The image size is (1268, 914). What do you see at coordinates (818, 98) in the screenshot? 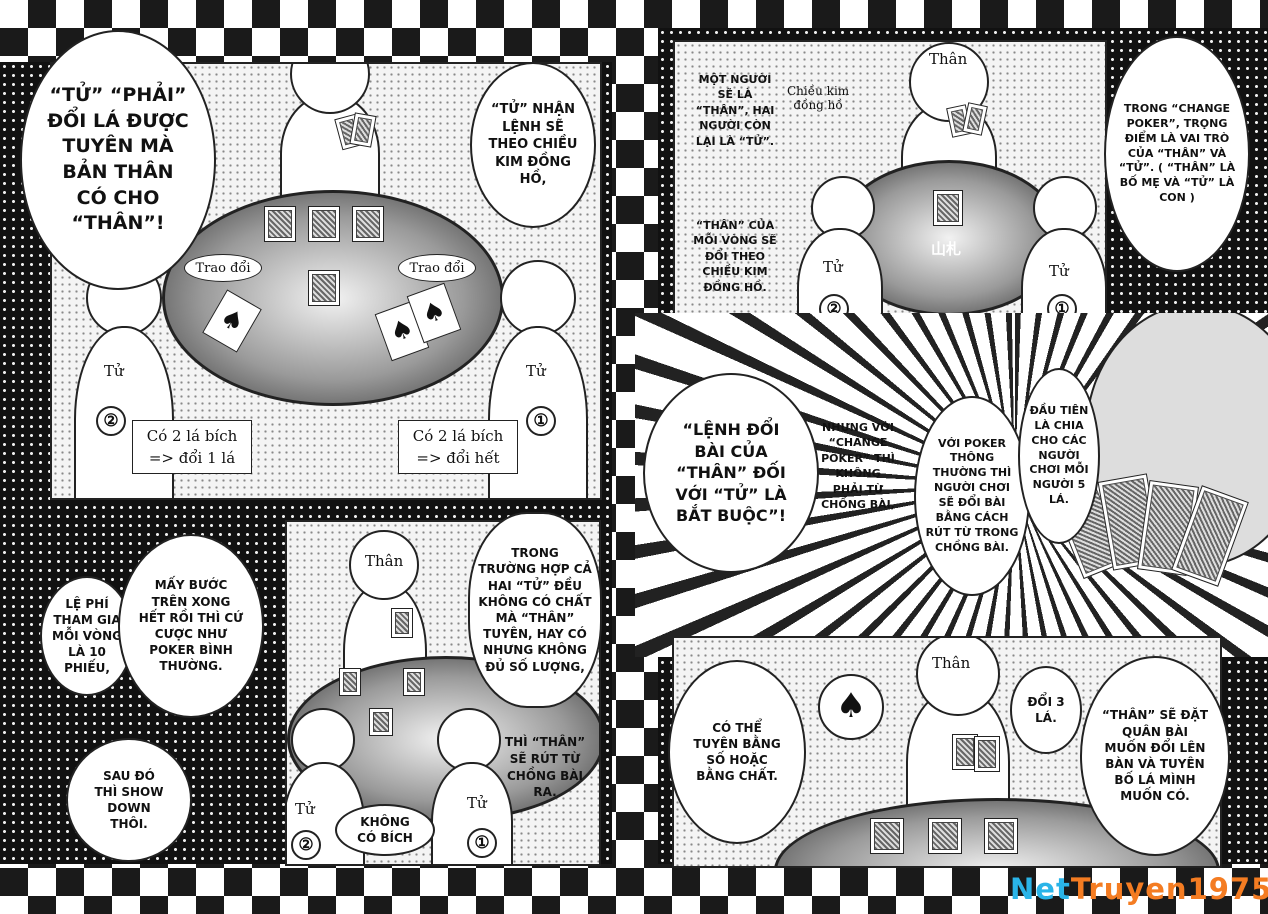
I see `clockwise-label: Chiều kim đồng hồ` at bounding box center [818, 98].